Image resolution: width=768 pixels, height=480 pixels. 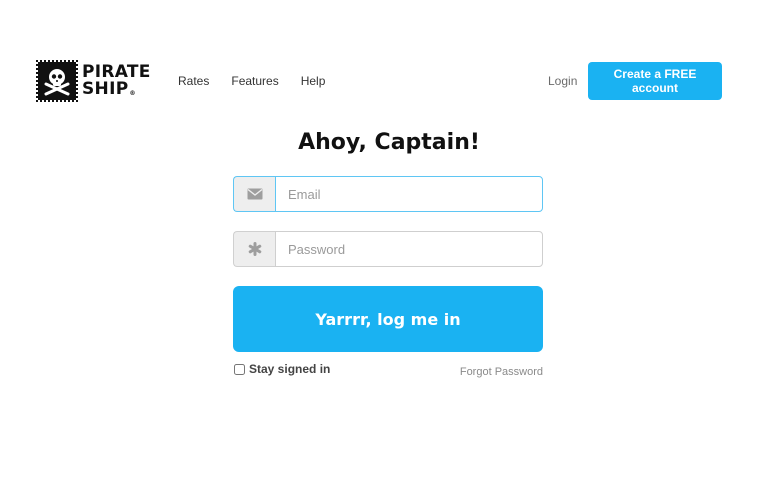 What do you see at coordinates (105, 89) in the screenshot?
I see `logo-line-2: SHIP` at bounding box center [105, 89].